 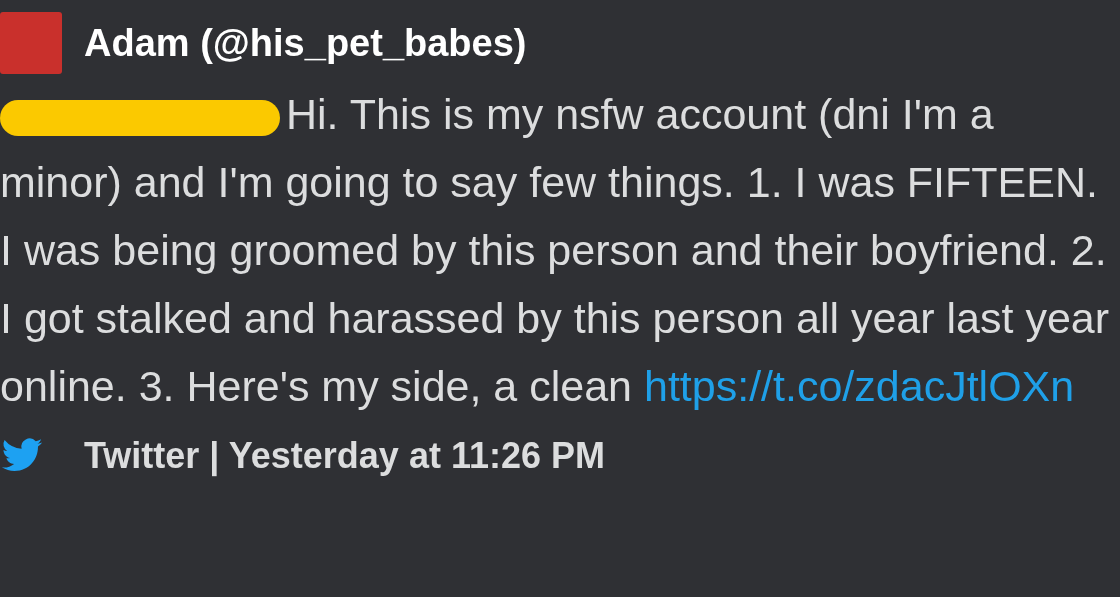 I want to click on avatar-placeholder, so click(x=31, y=43).